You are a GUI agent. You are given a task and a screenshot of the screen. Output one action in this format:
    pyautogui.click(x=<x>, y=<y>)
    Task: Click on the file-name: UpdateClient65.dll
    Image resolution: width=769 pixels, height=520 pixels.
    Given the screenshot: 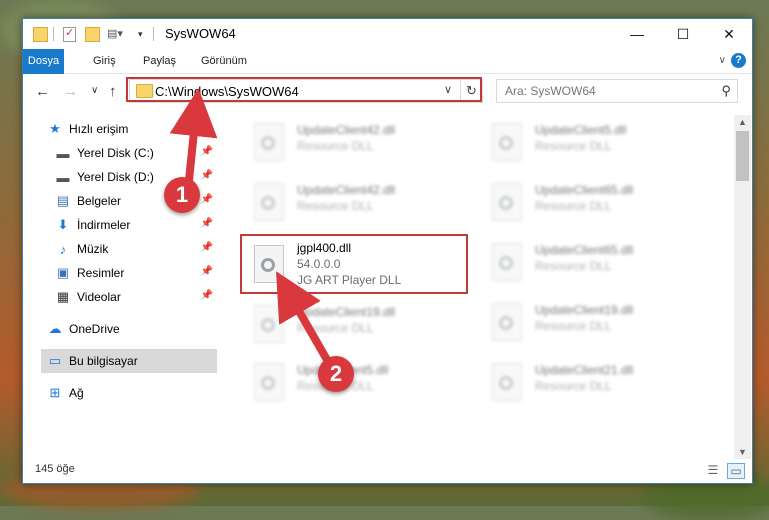 What is the action you would take?
    pyautogui.click(x=584, y=250)
    